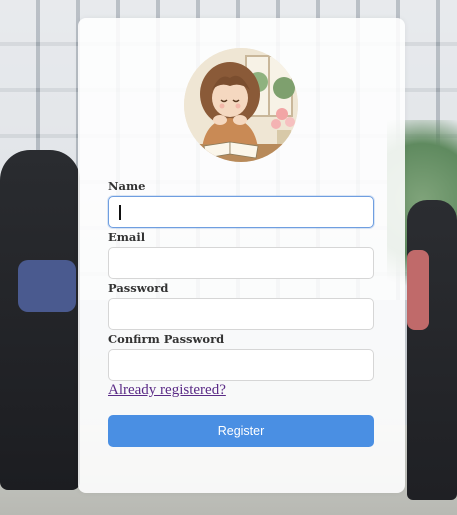 The height and width of the screenshot is (515, 457). What do you see at coordinates (127, 237) in the screenshot?
I see `email-label: Email` at bounding box center [127, 237].